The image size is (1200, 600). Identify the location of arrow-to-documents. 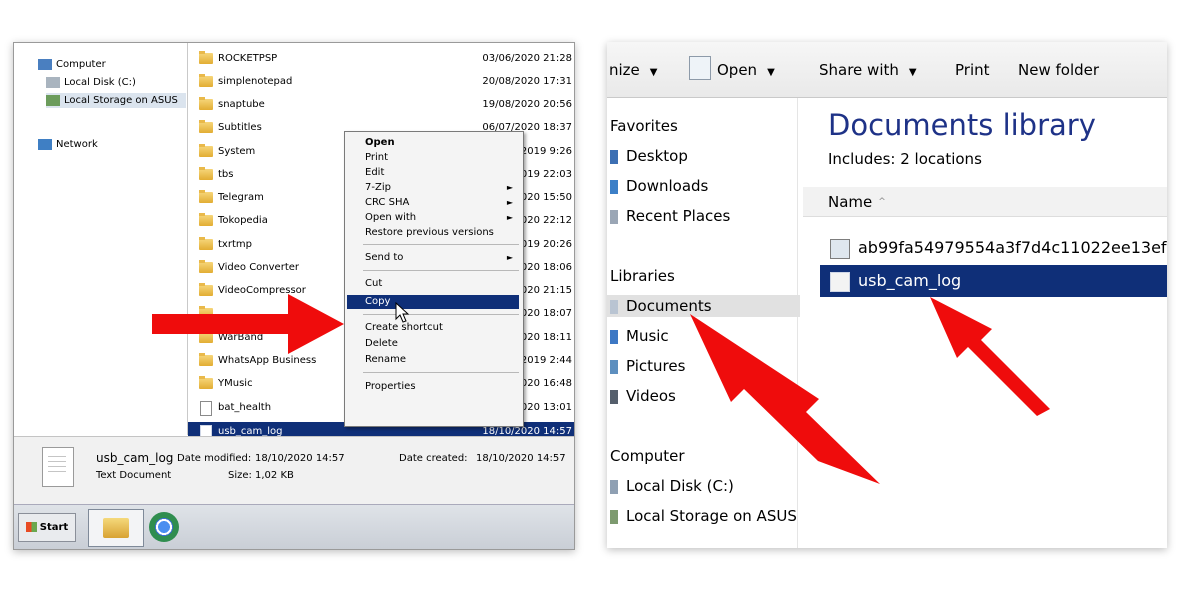
(785, 399).